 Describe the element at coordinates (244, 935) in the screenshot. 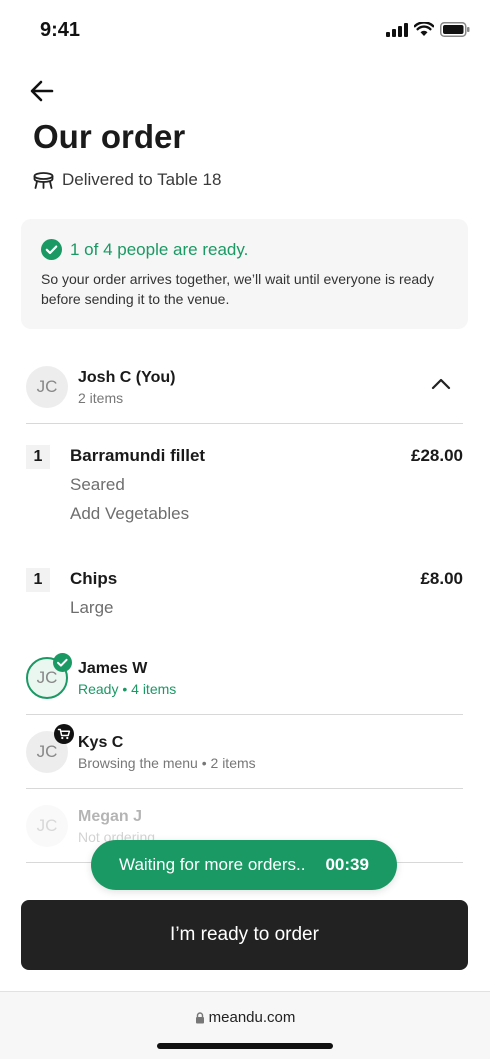

I see `ready-to-order-button: I’m ready to order` at that location.